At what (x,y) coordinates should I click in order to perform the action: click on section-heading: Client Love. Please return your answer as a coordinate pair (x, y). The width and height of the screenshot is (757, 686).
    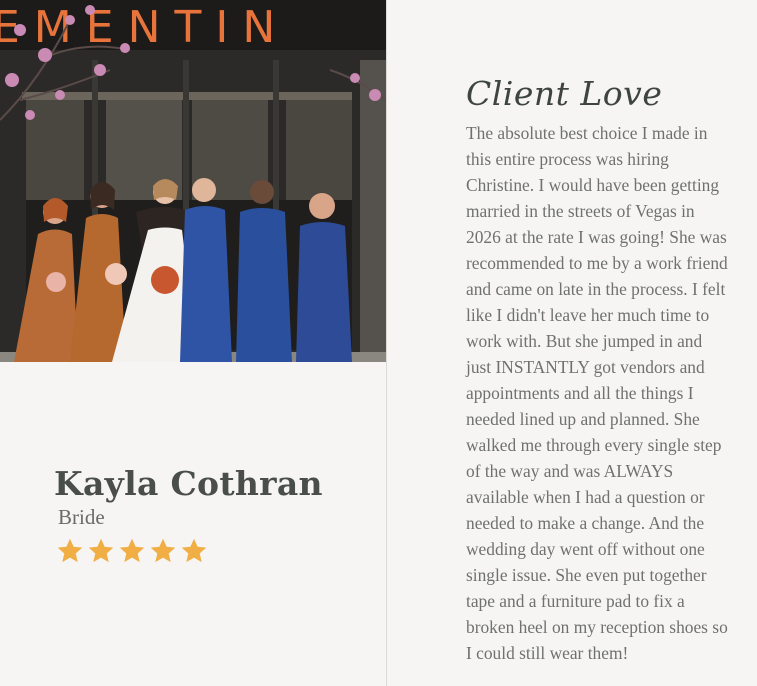
    Looking at the image, I should click on (564, 93).